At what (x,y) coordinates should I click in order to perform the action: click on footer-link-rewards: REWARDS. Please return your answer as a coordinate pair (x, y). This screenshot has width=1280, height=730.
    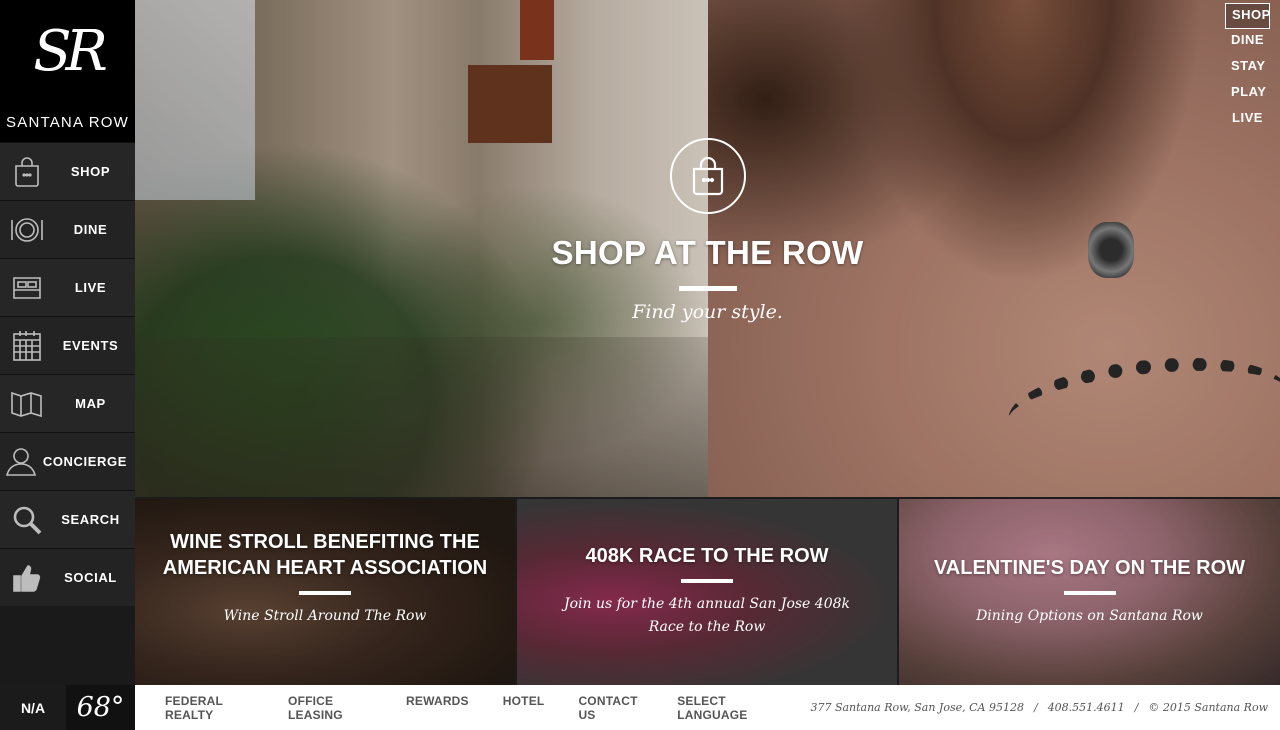
    Looking at the image, I should click on (437, 708).